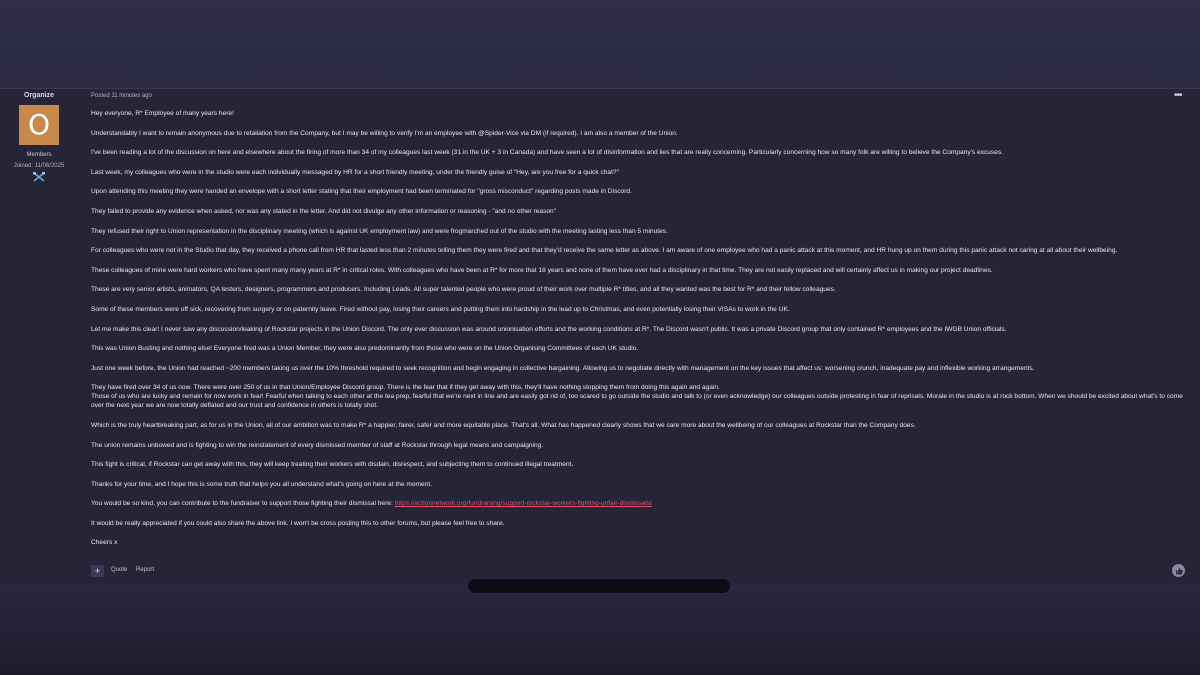 The height and width of the screenshot is (675, 1200). I want to click on more-options-button: •••, so click(1178, 95).